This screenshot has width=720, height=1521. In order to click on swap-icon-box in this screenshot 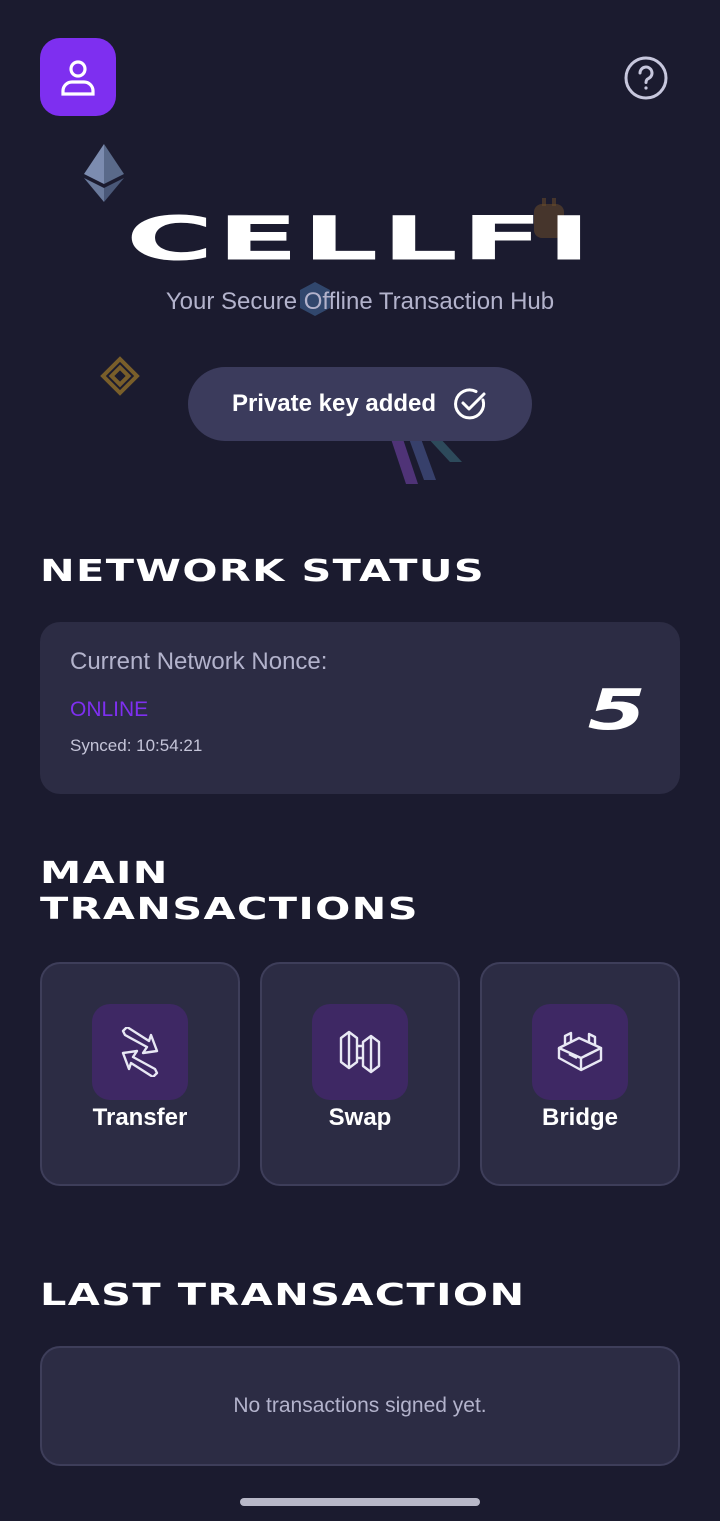, I will do `click(360, 1052)`.